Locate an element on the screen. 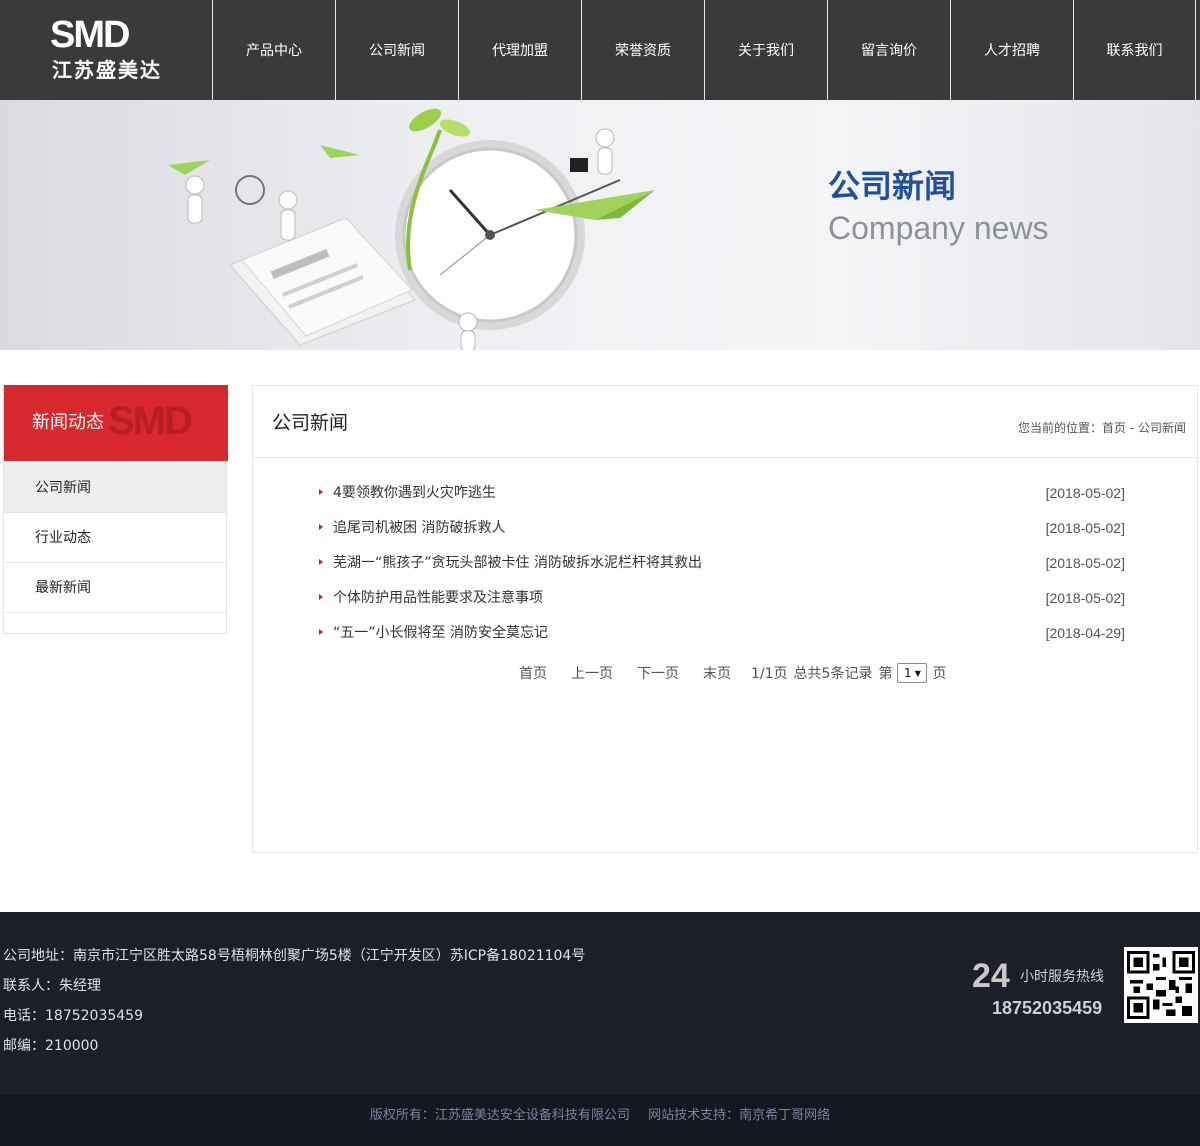 Image resolution: width=1200 pixels, height=1146 pixels. qr-code-icon is located at coordinates (1161, 985).